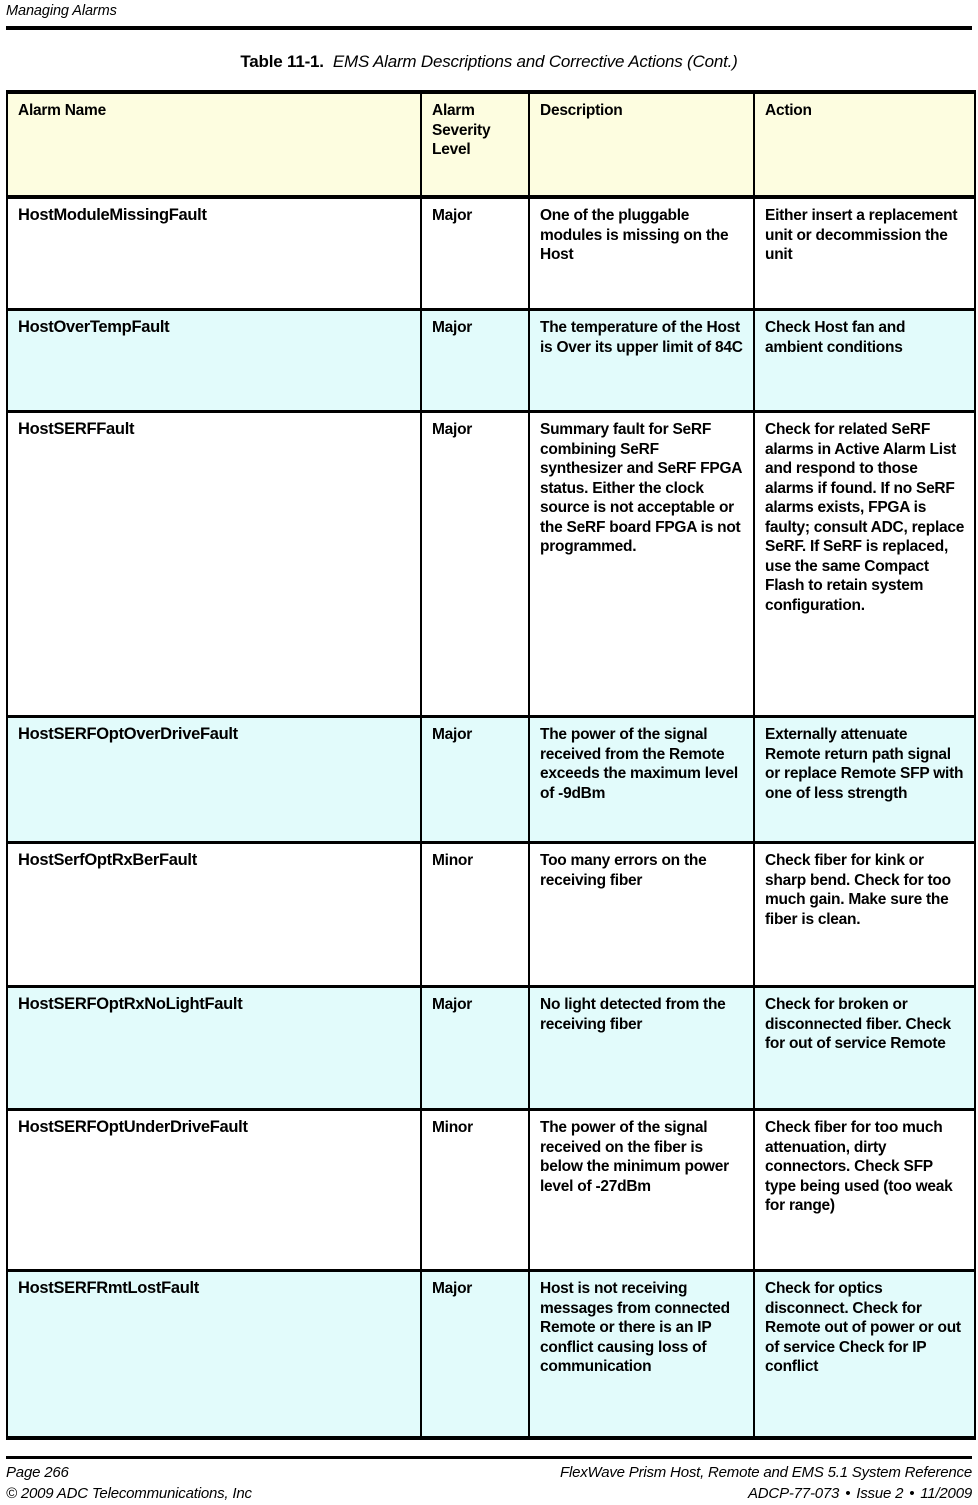 This screenshot has height=1505, width=978. What do you see at coordinates (214, 914) in the screenshot?
I see `cell-alarm-name: HostSerfOptRxBerFault` at bounding box center [214, 914].